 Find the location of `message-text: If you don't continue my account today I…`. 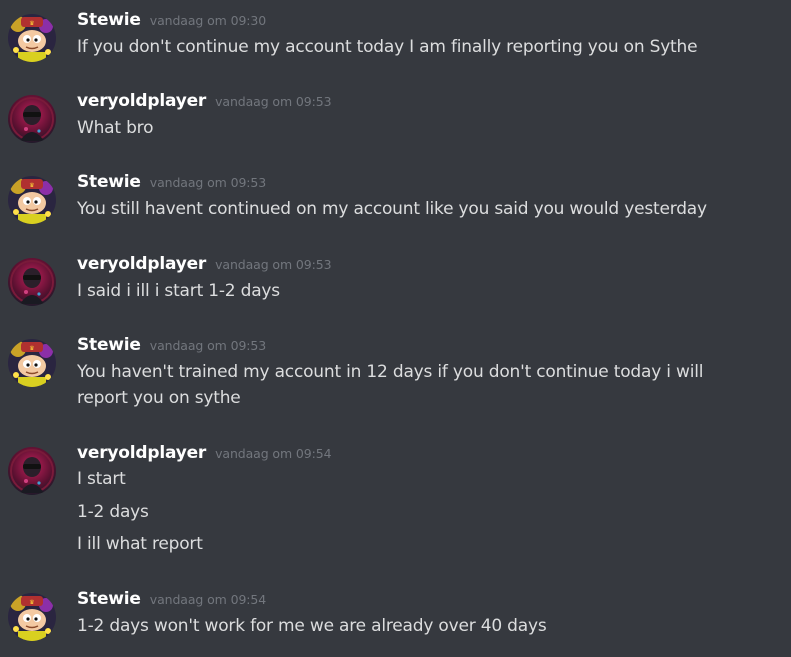

message-text: If you don't continue my account today I… is located at coordinates (387, 47).